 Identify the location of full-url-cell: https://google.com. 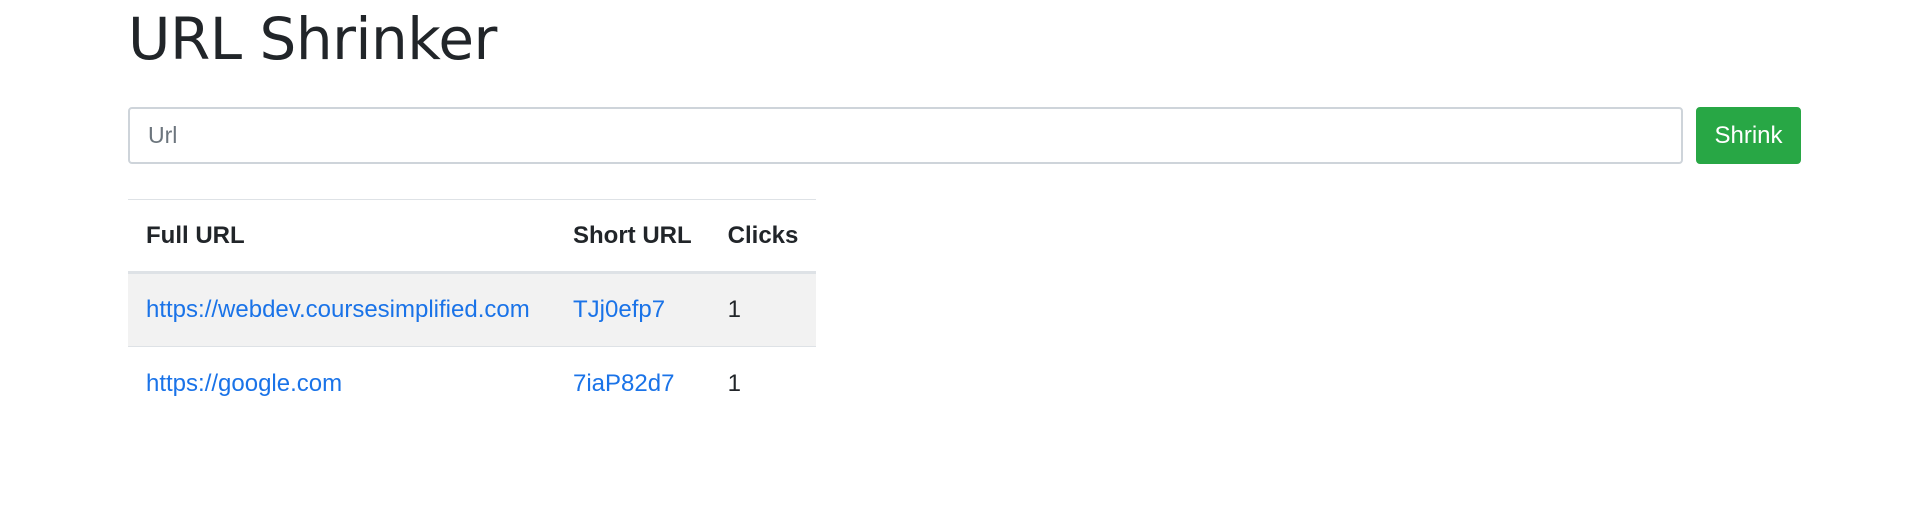
(341, 383).